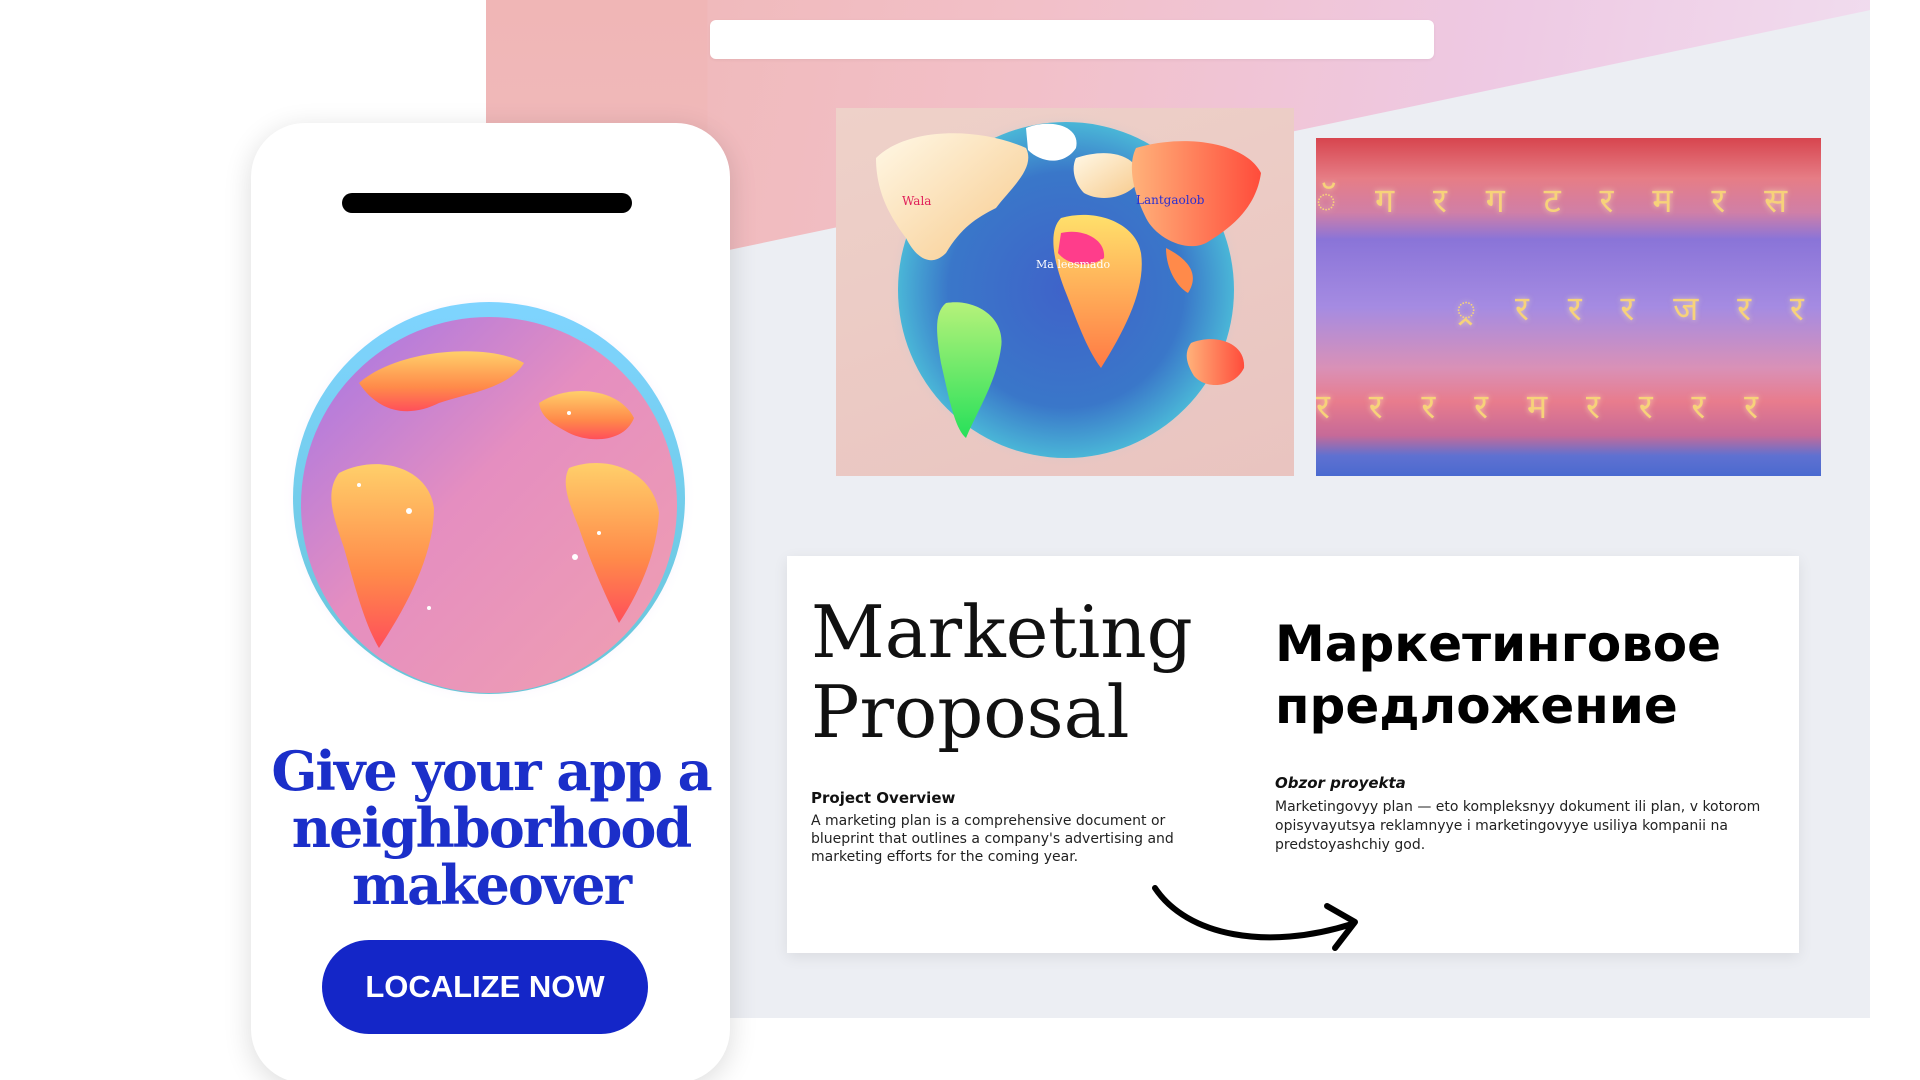 This screenshot has width=1920, height=1080. What do you see at coordinates (916, 201) in the screenshot?
I see `map-label: Wala` at bounding box center [916, 201].